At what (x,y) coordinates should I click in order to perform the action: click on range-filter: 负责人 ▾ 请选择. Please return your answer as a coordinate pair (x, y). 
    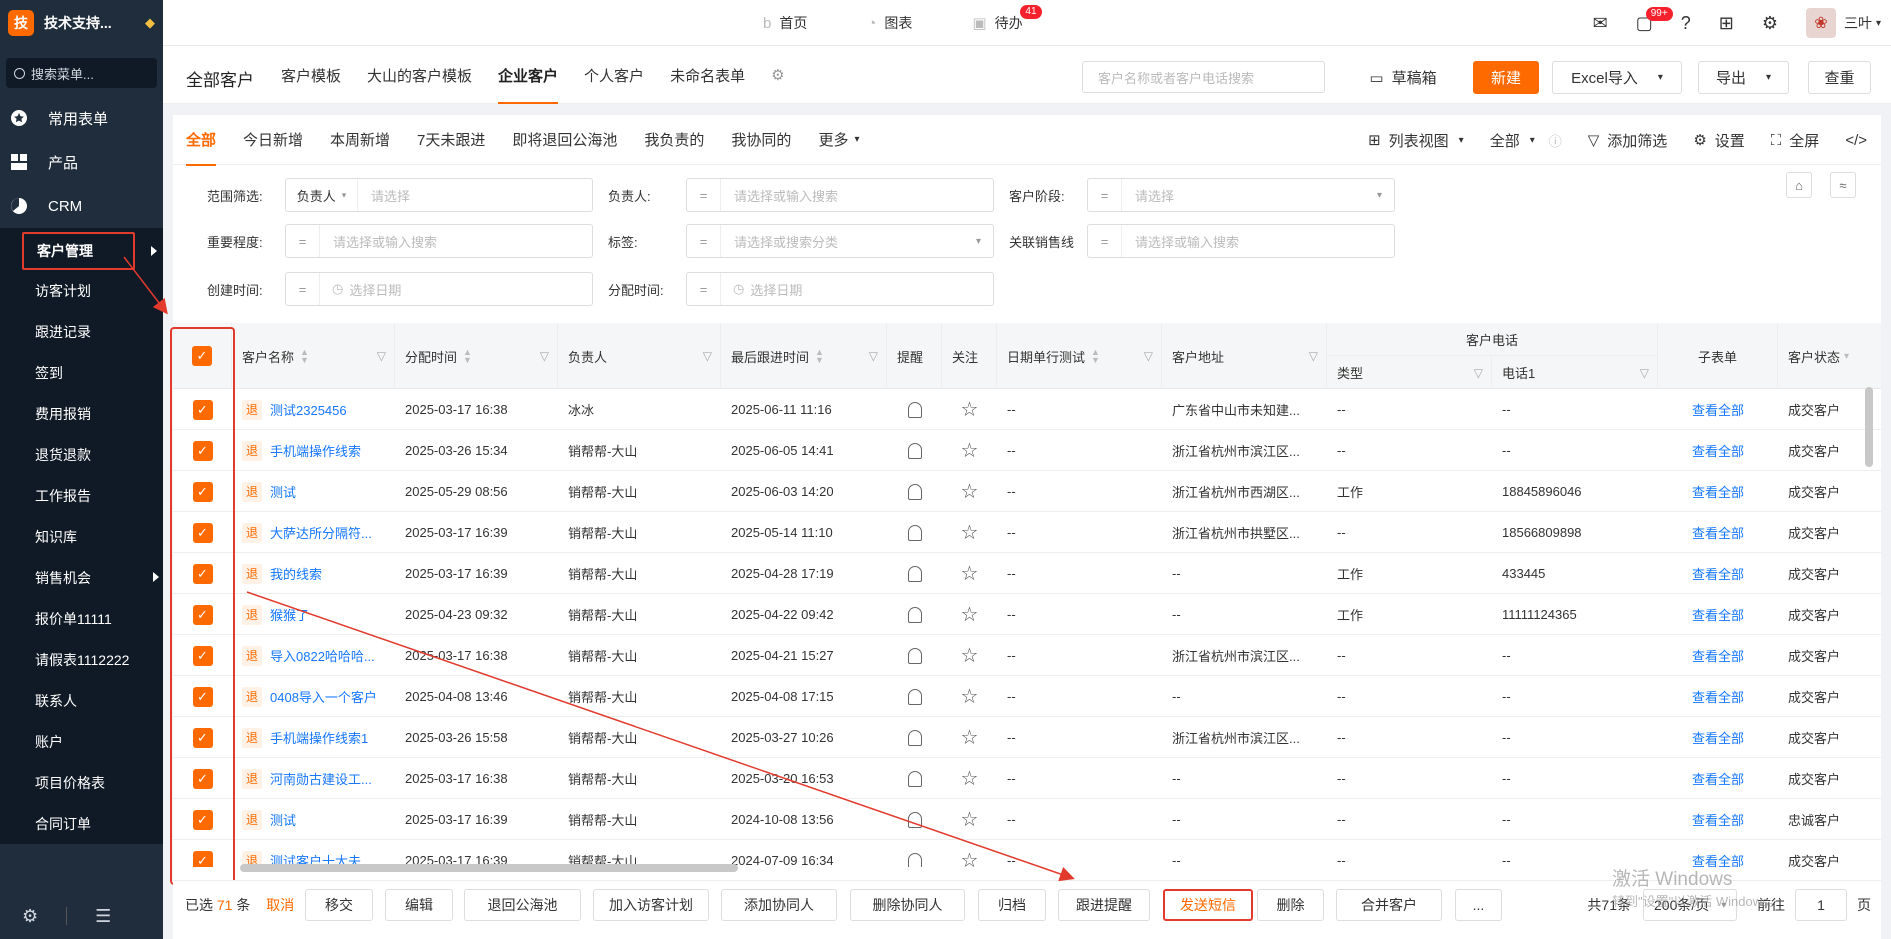
    Looking at the image, I should click on (439, 195).